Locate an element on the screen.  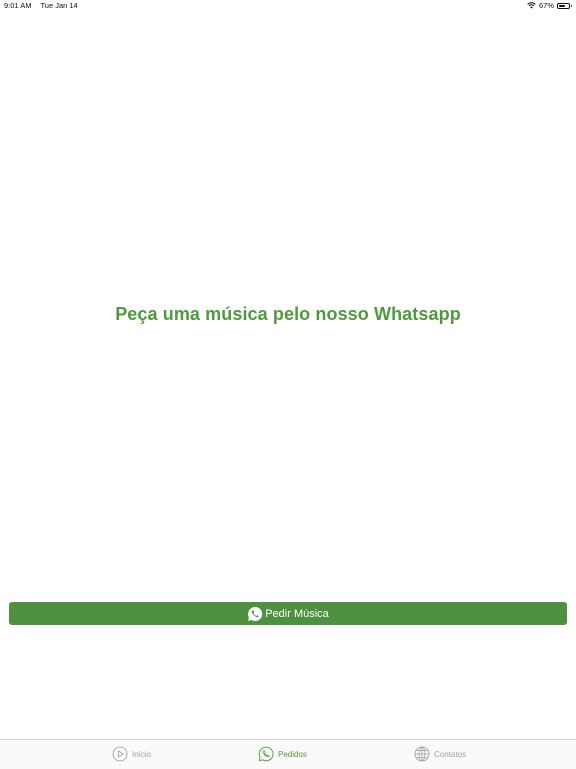
tab-inicio: Início is located at coordinates (131, 754).